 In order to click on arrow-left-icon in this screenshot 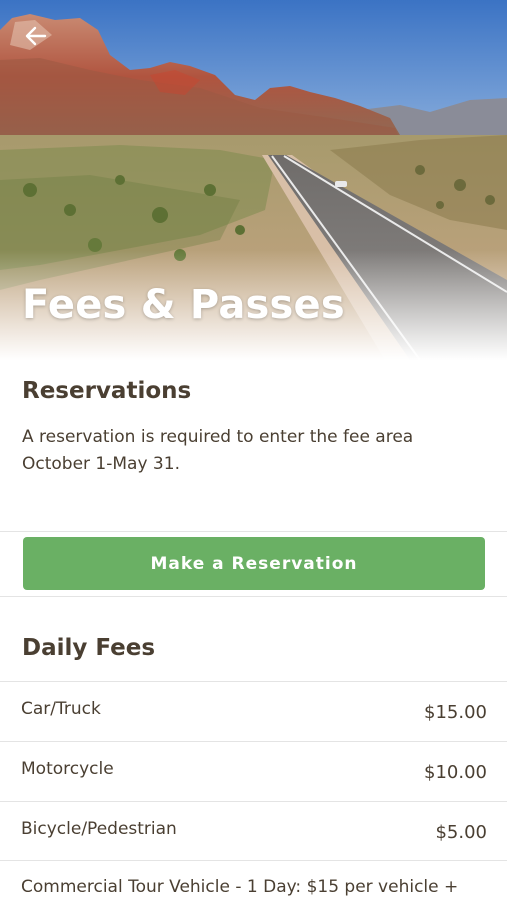, I will do `click(36, 36)`.